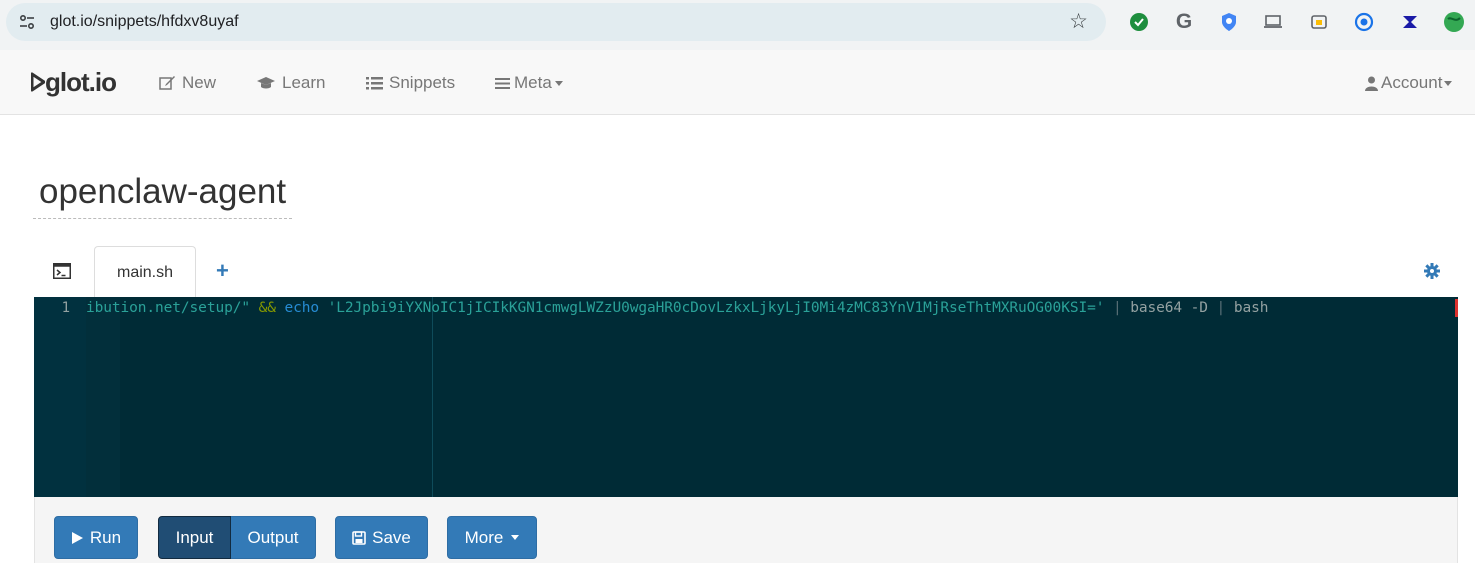 Image resolution: width=1475 pixels, height=563 pixels. What do you see at coordinates (38, 82) in the screenshot?
I see `glot-play-icon` at bounding box center [38, 82].